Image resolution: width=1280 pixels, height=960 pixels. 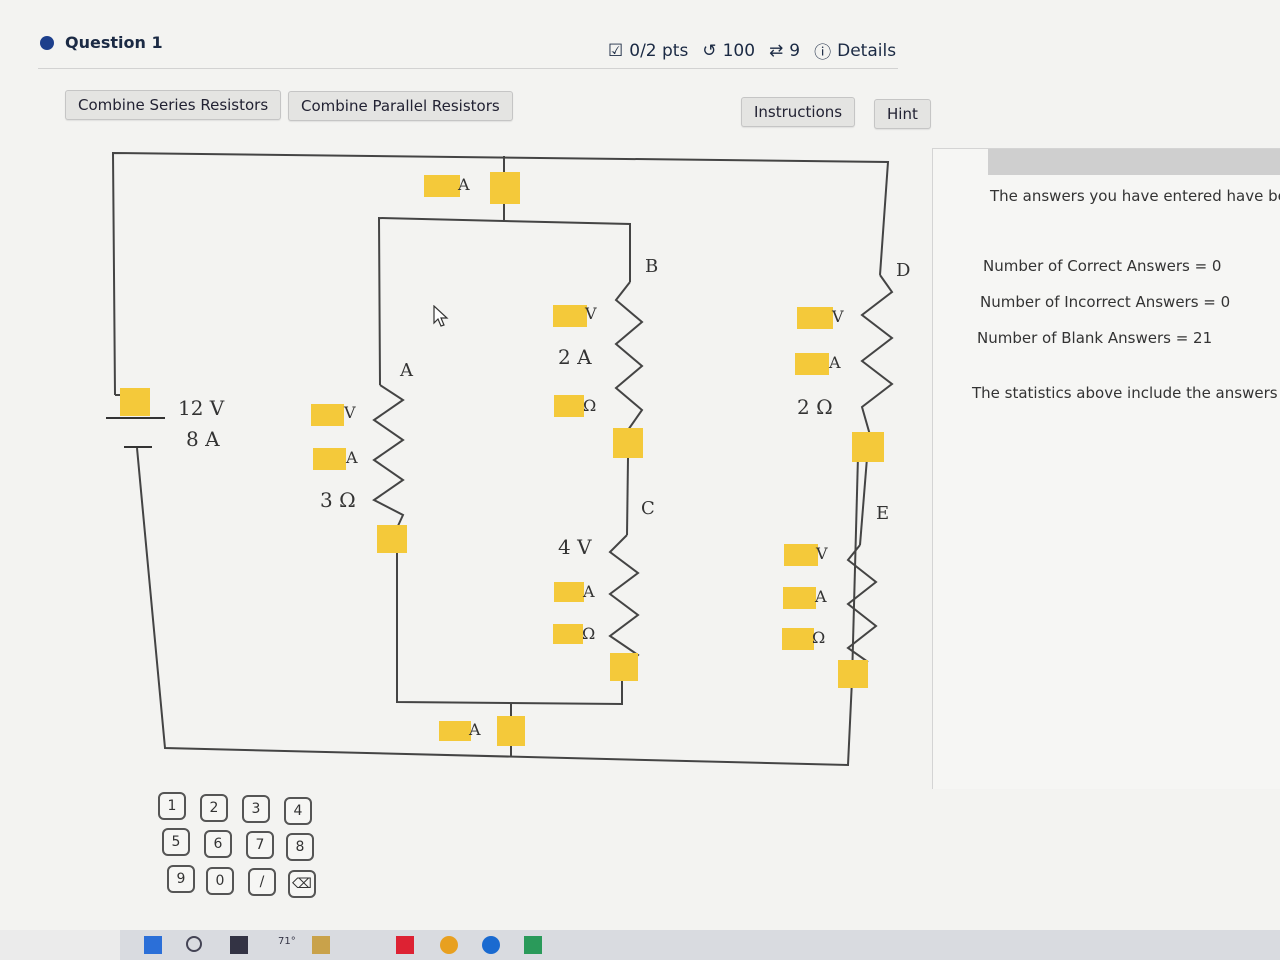 I want to click on key-7: 7, so click(x=260, y=845).